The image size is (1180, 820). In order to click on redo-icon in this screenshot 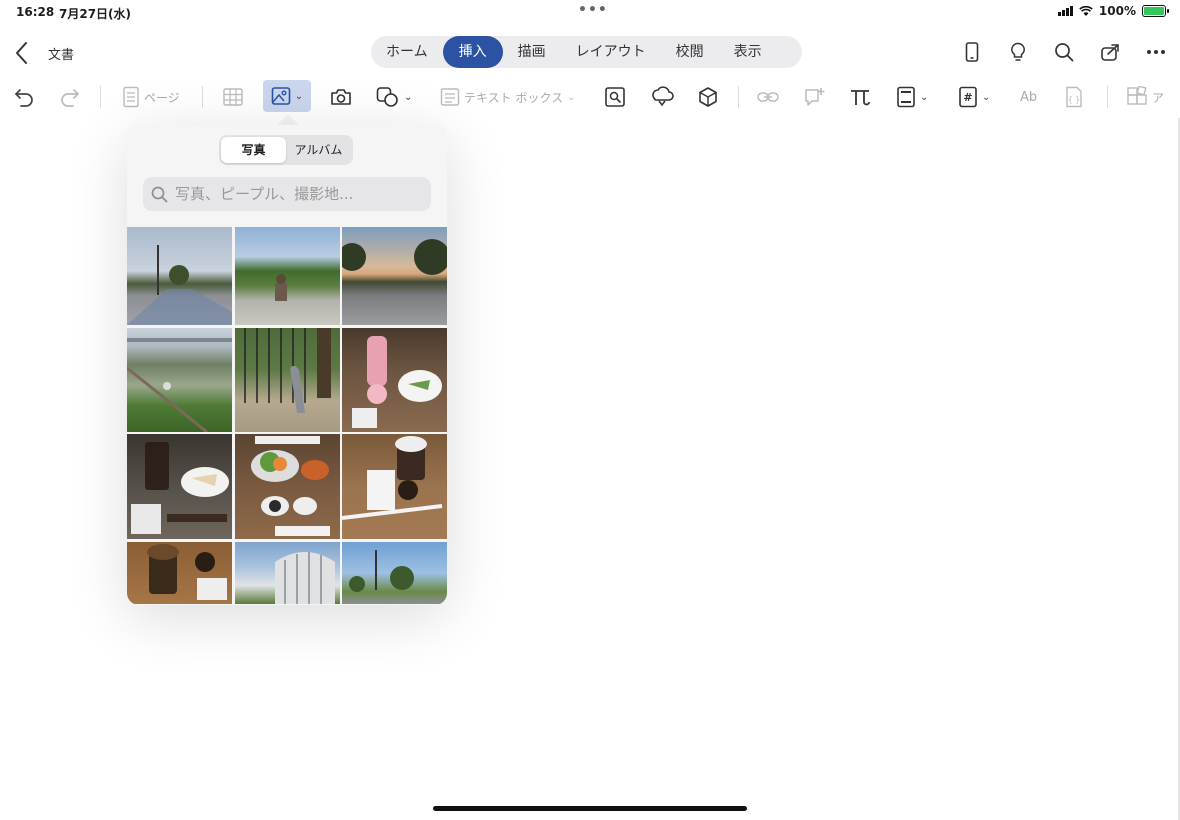, I will do `click(70, 98)`.